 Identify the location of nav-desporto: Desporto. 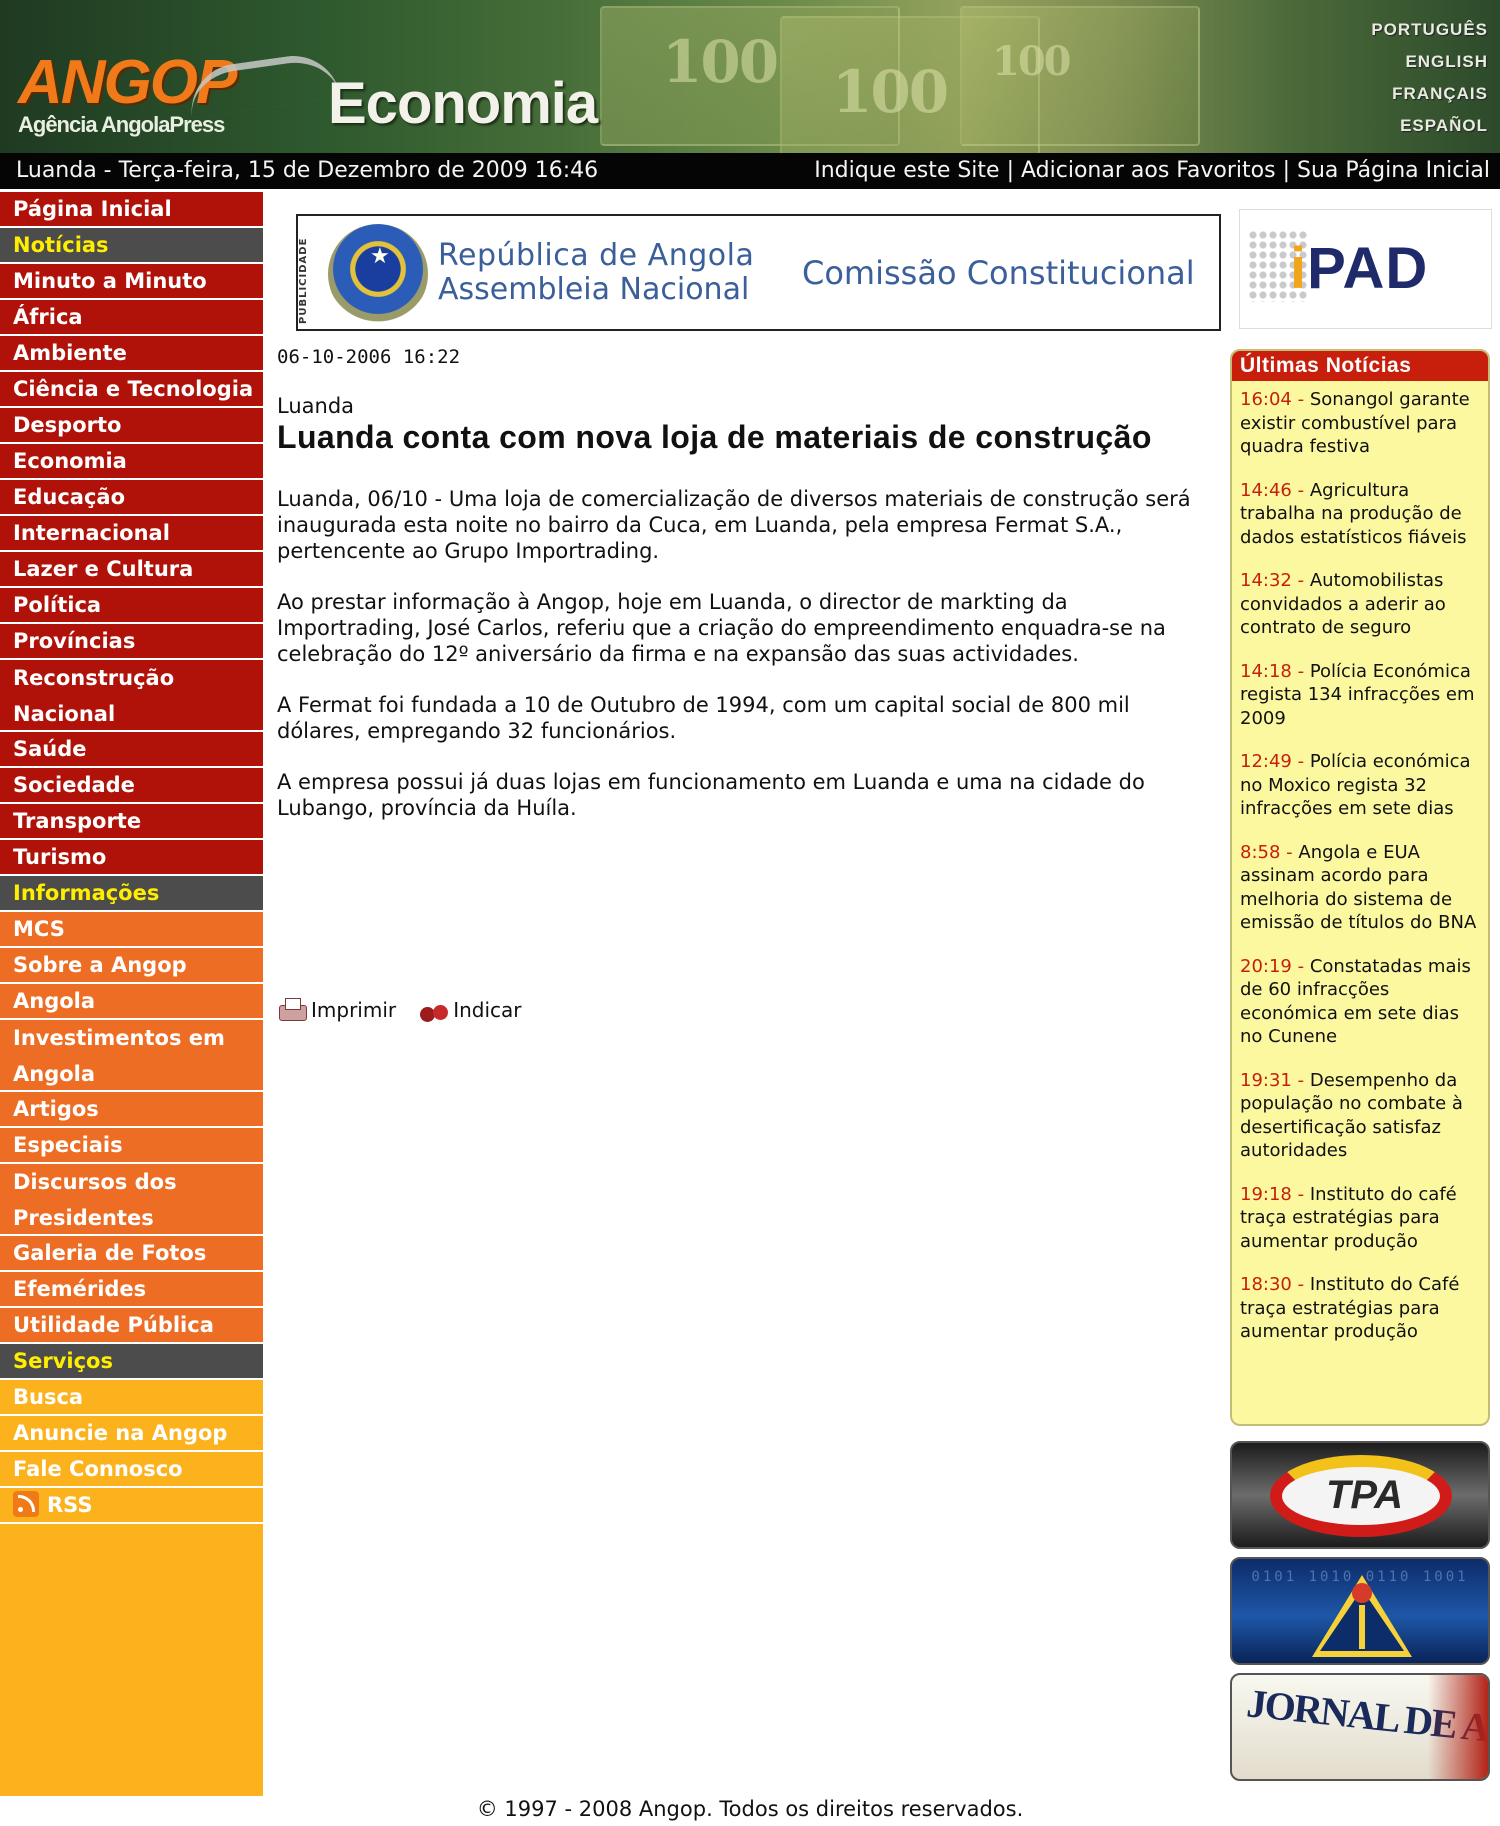
(131, 426).